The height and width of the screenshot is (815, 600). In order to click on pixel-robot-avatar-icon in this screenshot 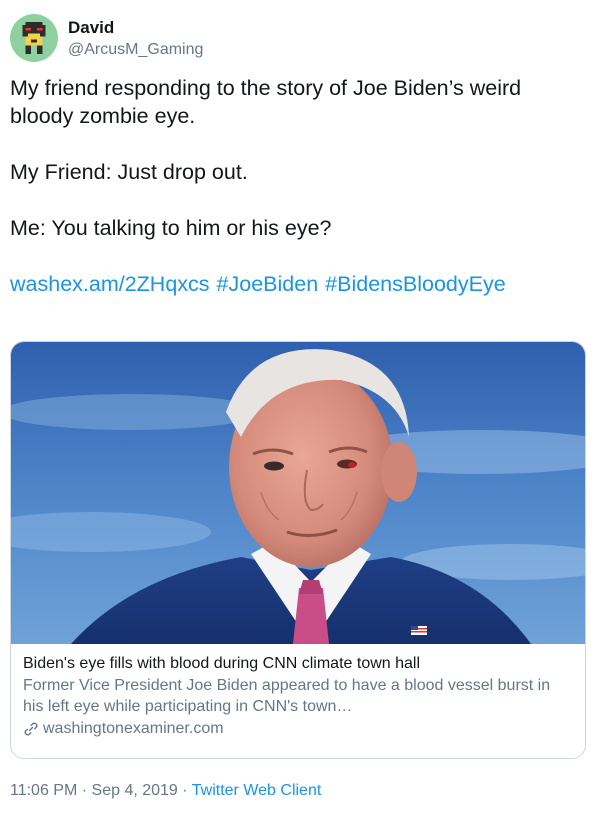, I will do `click(34, 38)`.